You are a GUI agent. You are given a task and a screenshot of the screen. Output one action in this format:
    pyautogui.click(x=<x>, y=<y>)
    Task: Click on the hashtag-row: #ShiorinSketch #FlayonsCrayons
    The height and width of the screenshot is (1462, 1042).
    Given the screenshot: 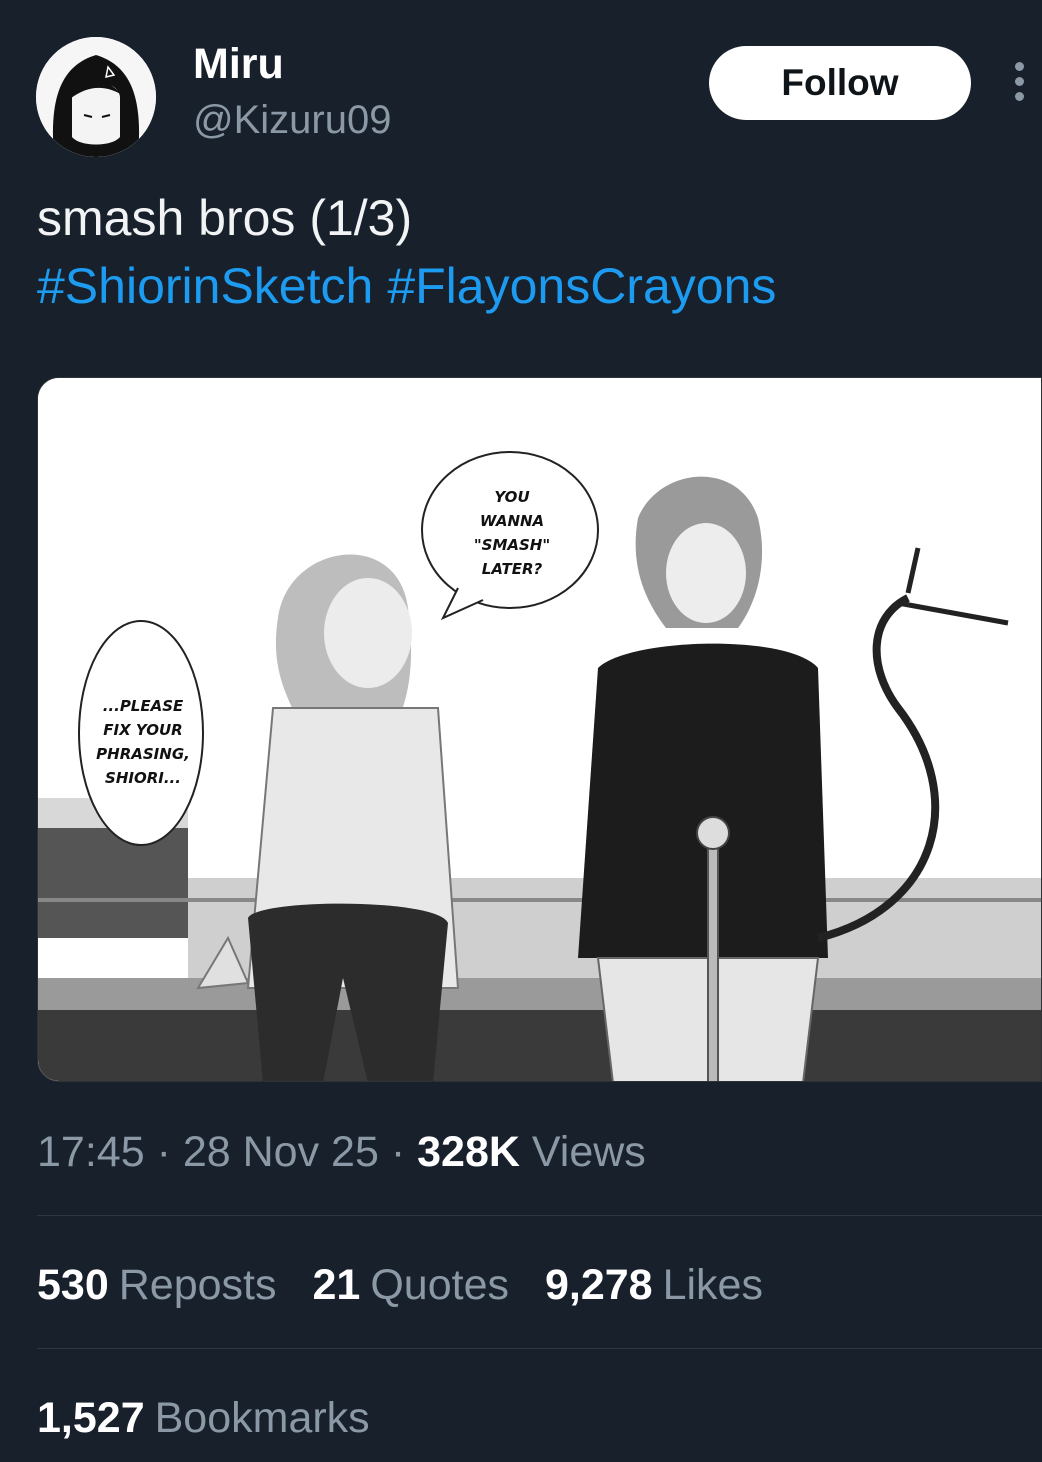 What is the action you would take?
    pyautogui.click(x=413, y=286)
    